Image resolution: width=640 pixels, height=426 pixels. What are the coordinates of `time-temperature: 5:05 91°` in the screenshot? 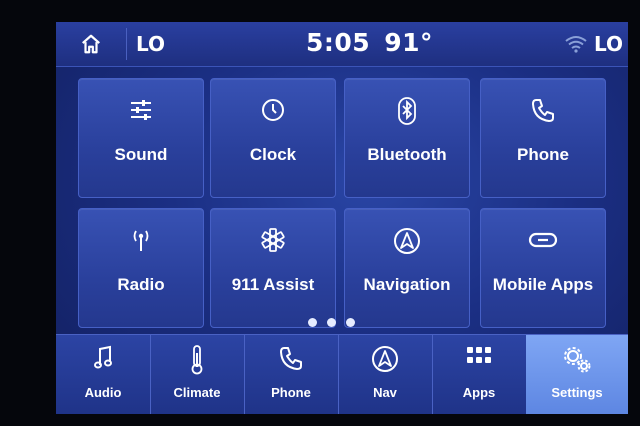 It's located at (369, 42).